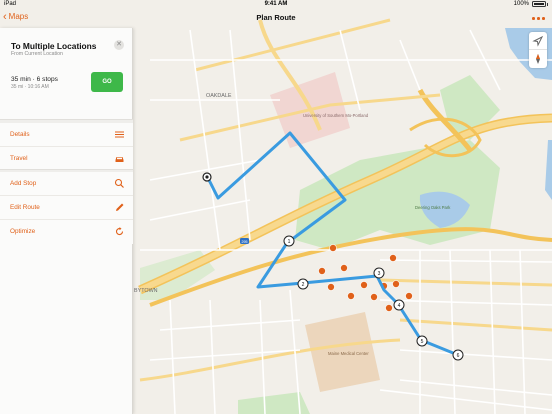  I want to click on place-label-university: University of Southern Mo-Portland, so click(336, 115).